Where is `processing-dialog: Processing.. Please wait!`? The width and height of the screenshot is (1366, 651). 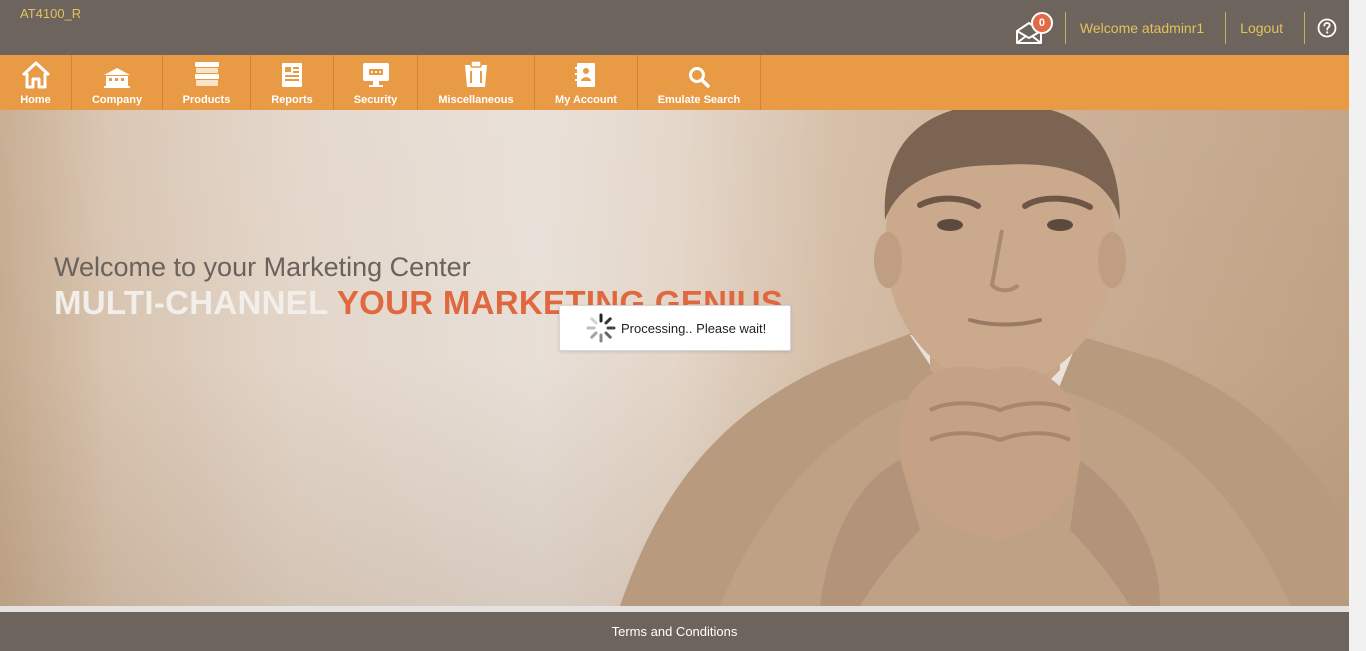
processing-dialog: Processing.. Please wait! is located at coordinates (675, 328).